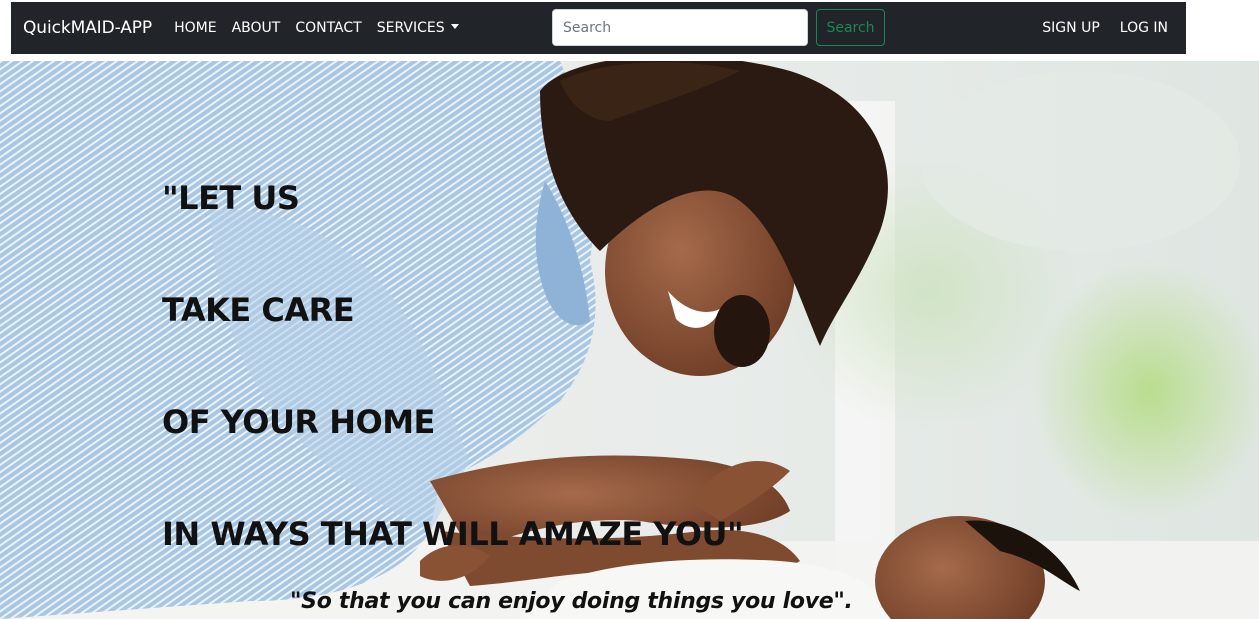  What do you see at coordinates (231, 198) in the screenshot?
I see `hero-heading-line-1: "LET US` at bounding box center [231, 198].